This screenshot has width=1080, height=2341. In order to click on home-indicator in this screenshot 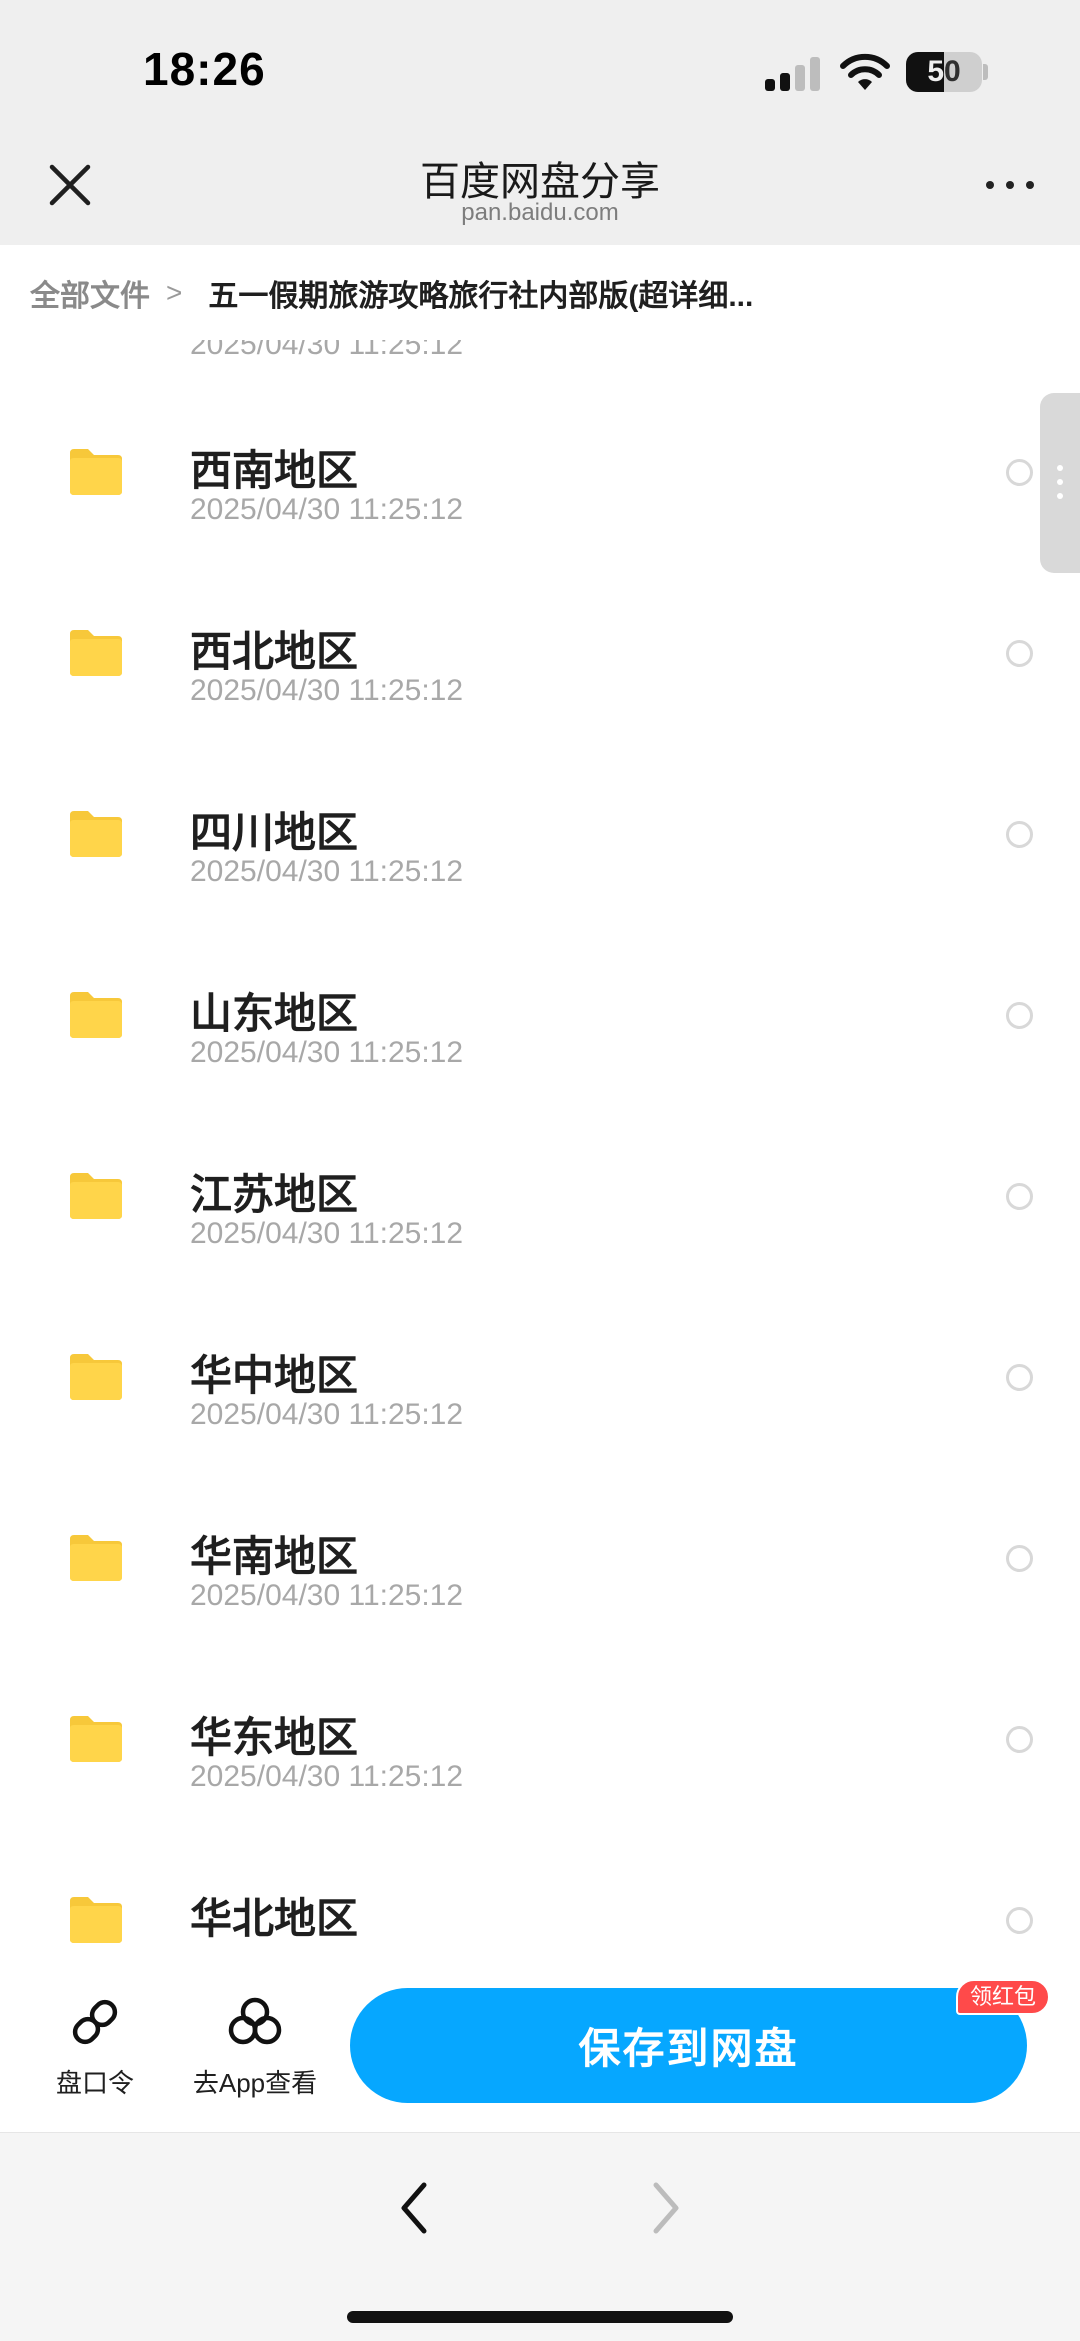, I will do `click(540, 2317)`.